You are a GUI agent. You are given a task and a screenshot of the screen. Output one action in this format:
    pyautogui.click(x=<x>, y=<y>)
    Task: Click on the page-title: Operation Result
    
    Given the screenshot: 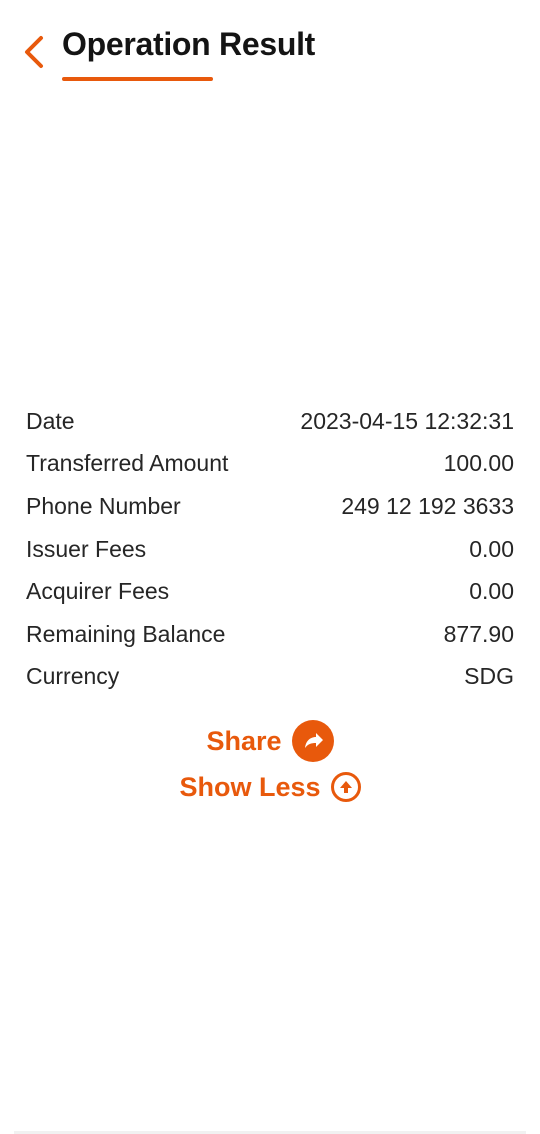 What is the action you would take?
    pyautogui.click(x=189, y=44)
    